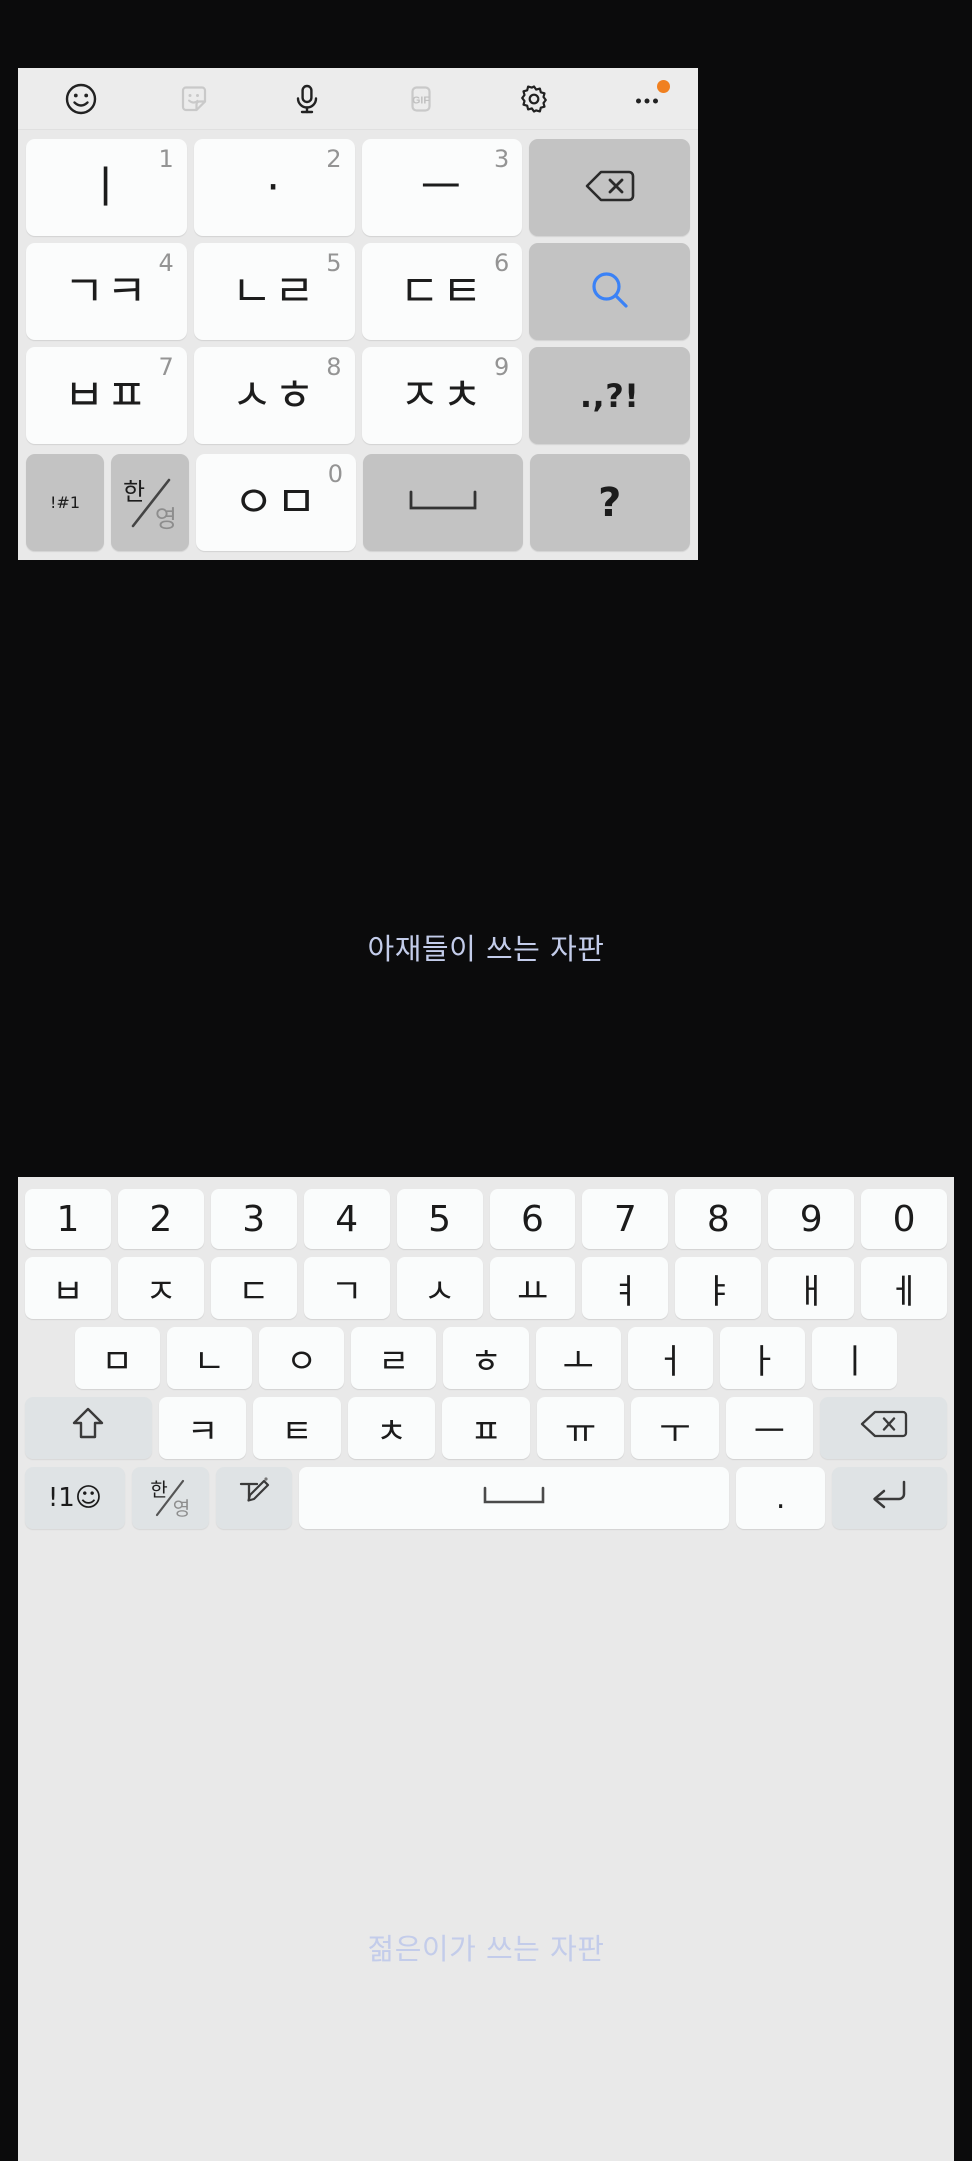 The width and height of the screenshot is (972, 2161). I want to click on key-label: 5, so click(439, 1219).